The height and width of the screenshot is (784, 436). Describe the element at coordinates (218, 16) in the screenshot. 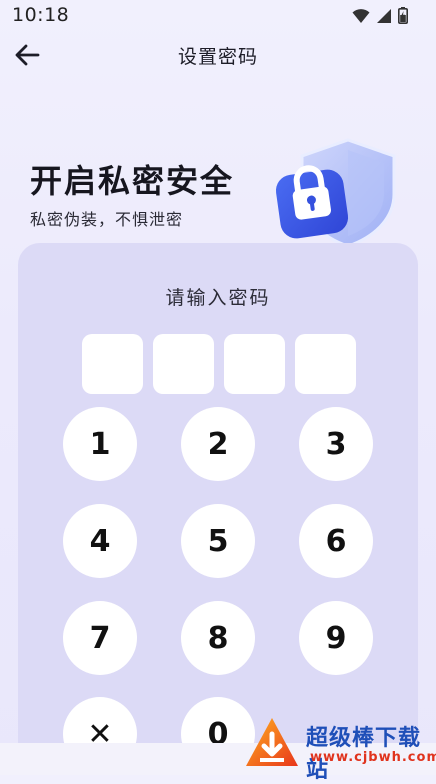

I see `status-bar: 10:18` at that location.